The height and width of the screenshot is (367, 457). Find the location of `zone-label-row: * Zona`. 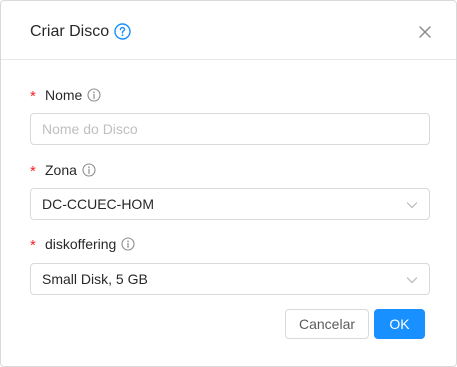

zone-label-row: * Zona is located at coordinates (63, 170).